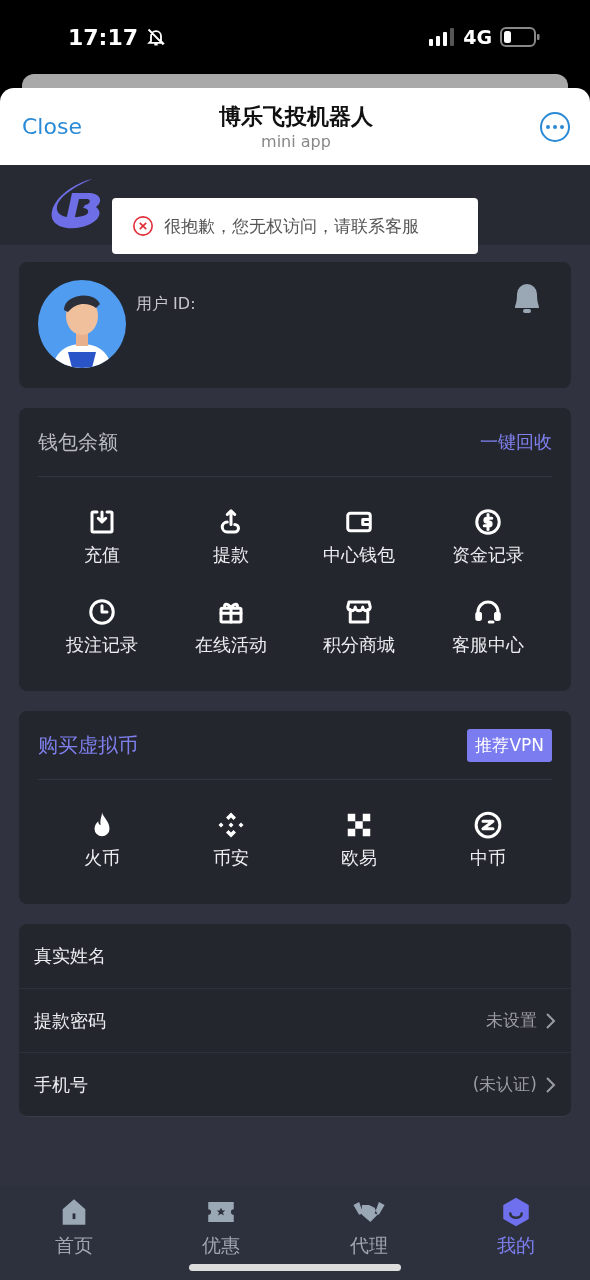 The image size is (590, 1280). I want to click on tab-item: 代理, so click(369, 1237).